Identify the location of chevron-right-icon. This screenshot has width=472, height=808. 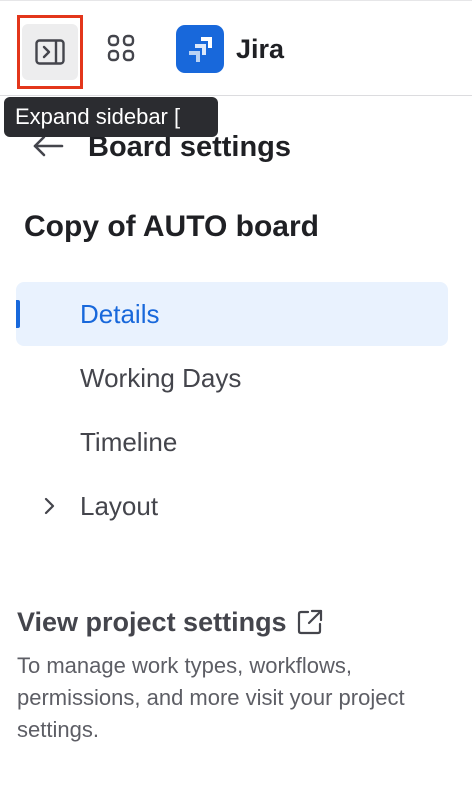
(50, 506).